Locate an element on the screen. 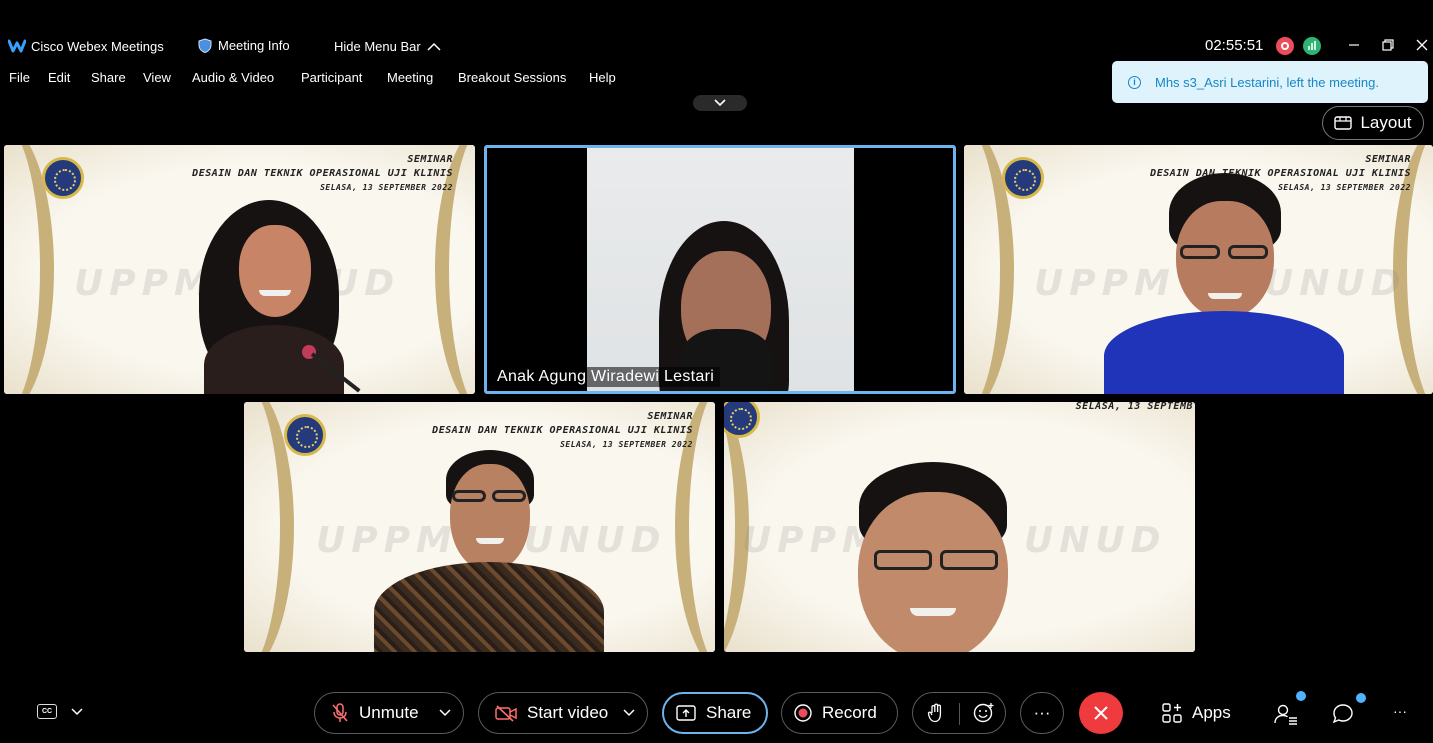 This screenshot has width=1433, height=743. collapse-toggle-button is located at coordinates (720, 103).